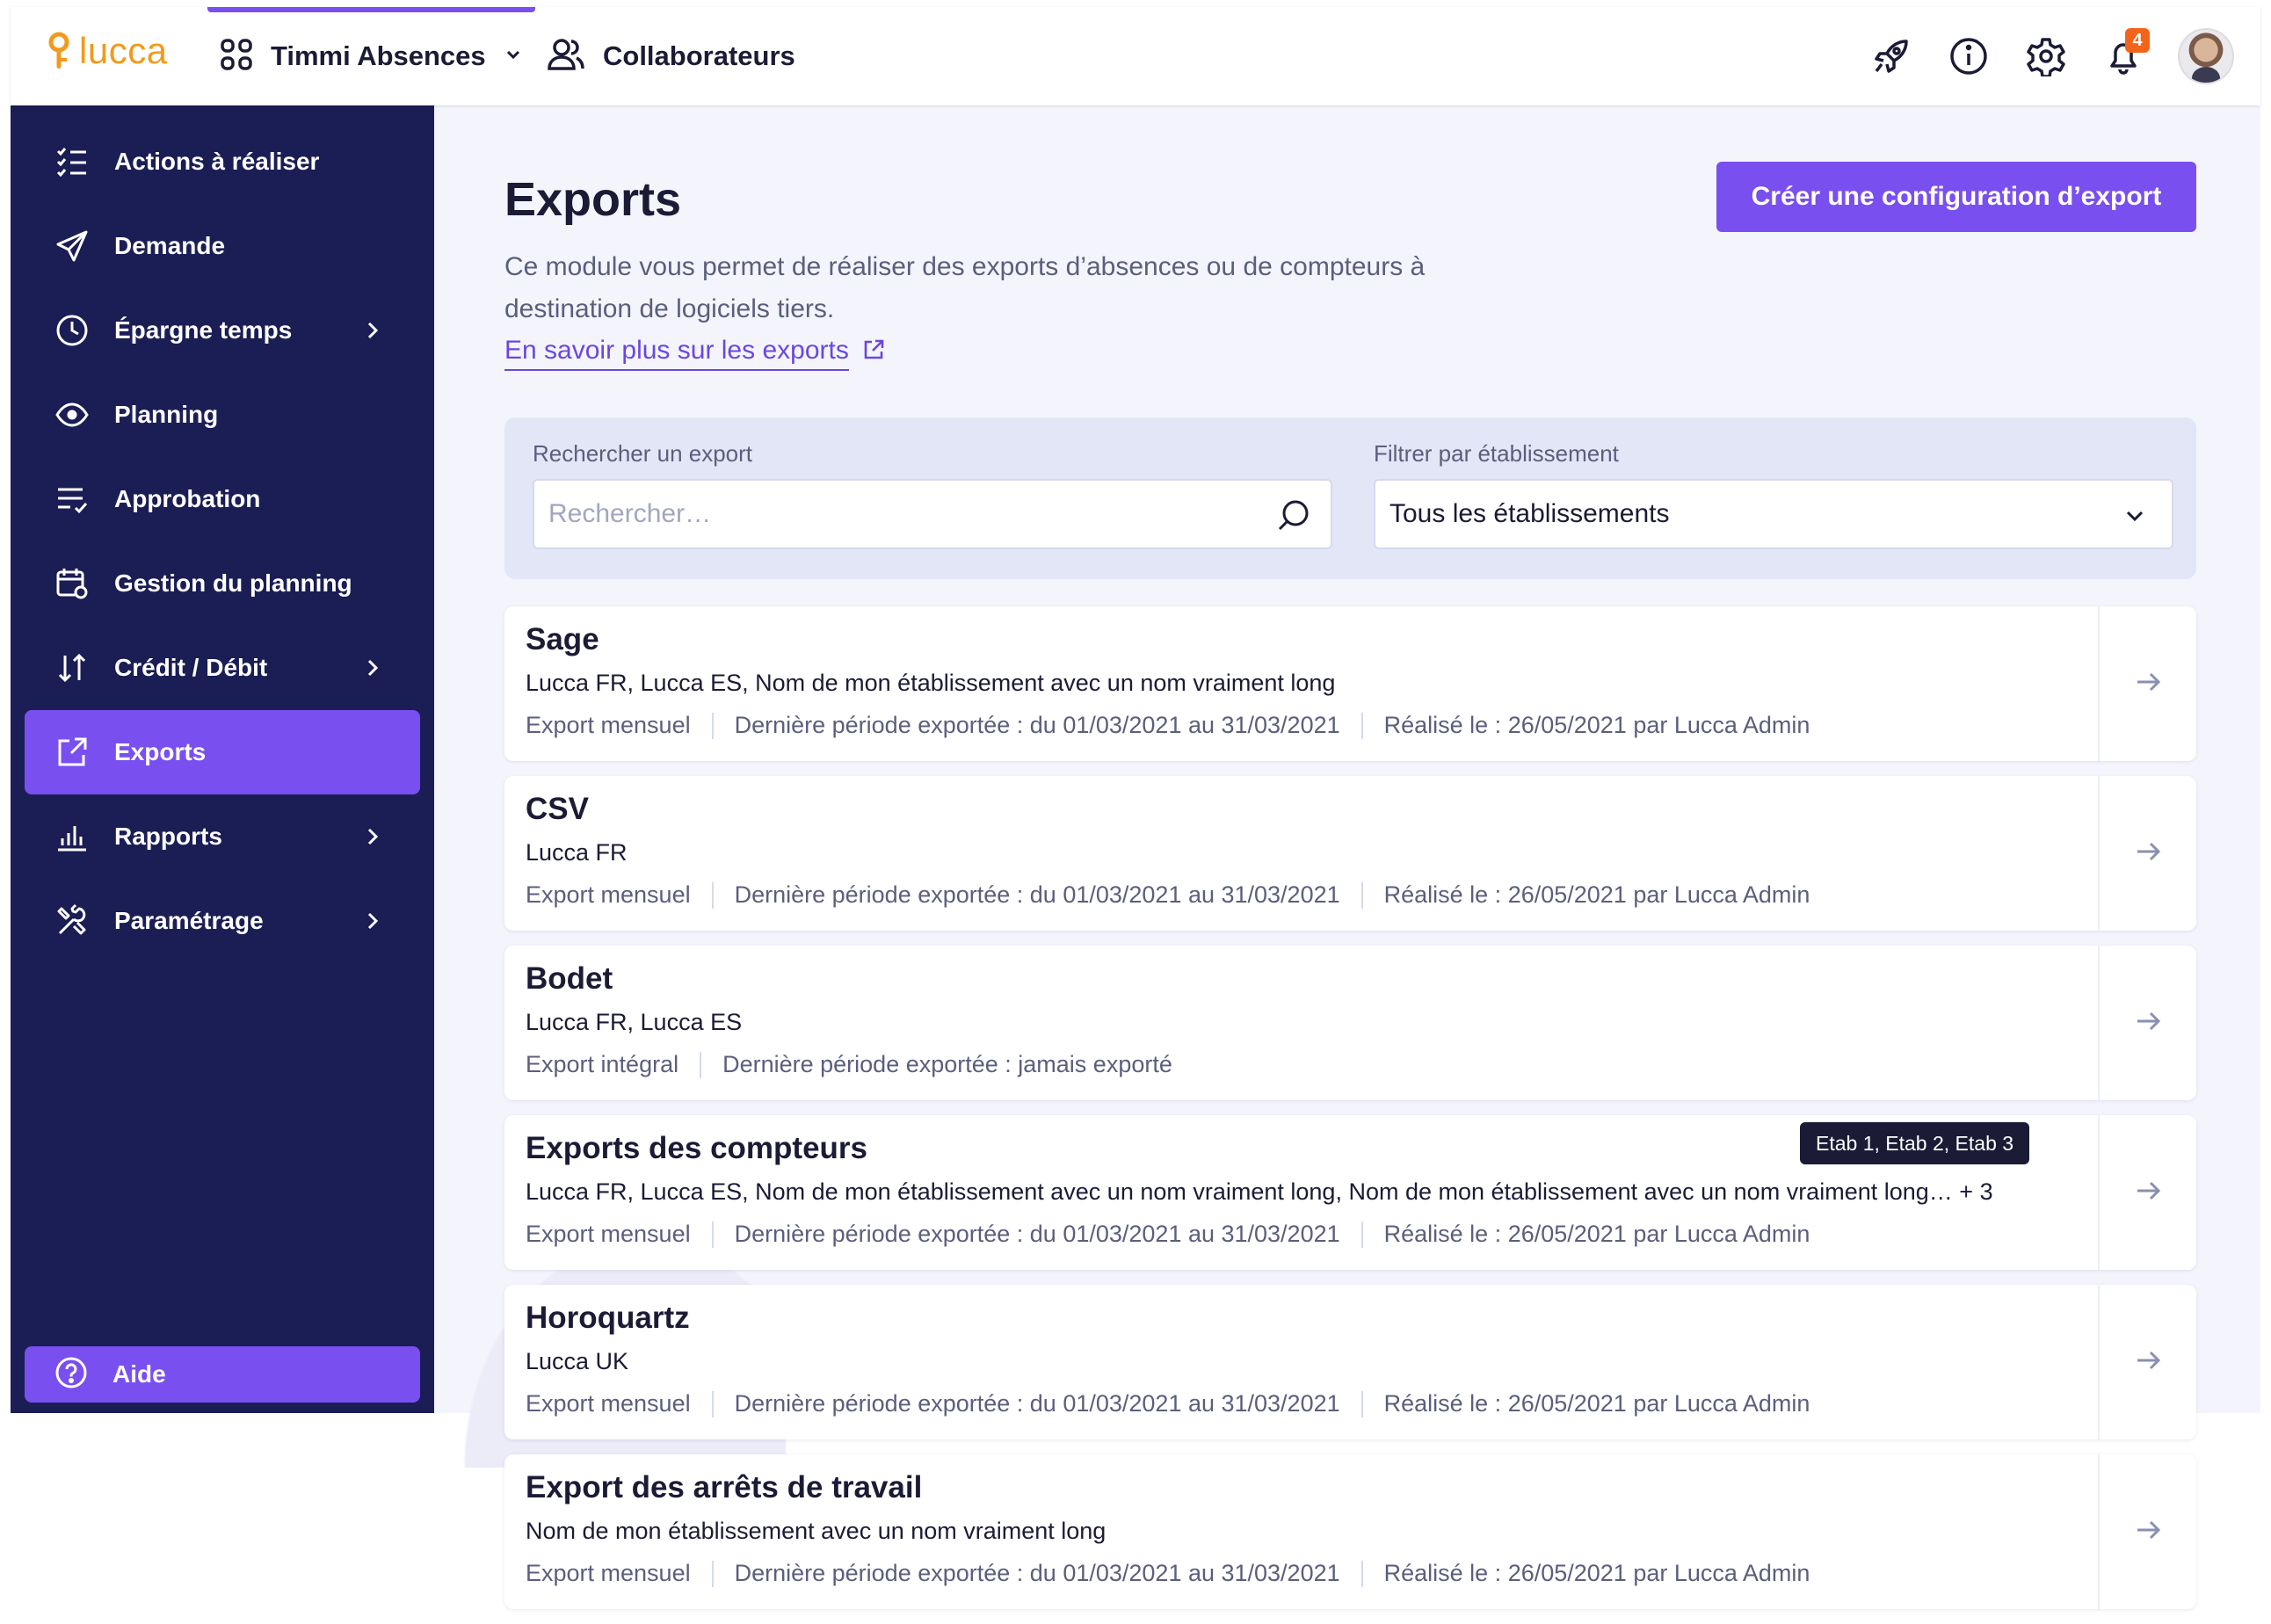 The image size is (2271, 1624). Describe the element at coordinates (2206, 56) in the screenshot. I see `user-avatar` at that location.